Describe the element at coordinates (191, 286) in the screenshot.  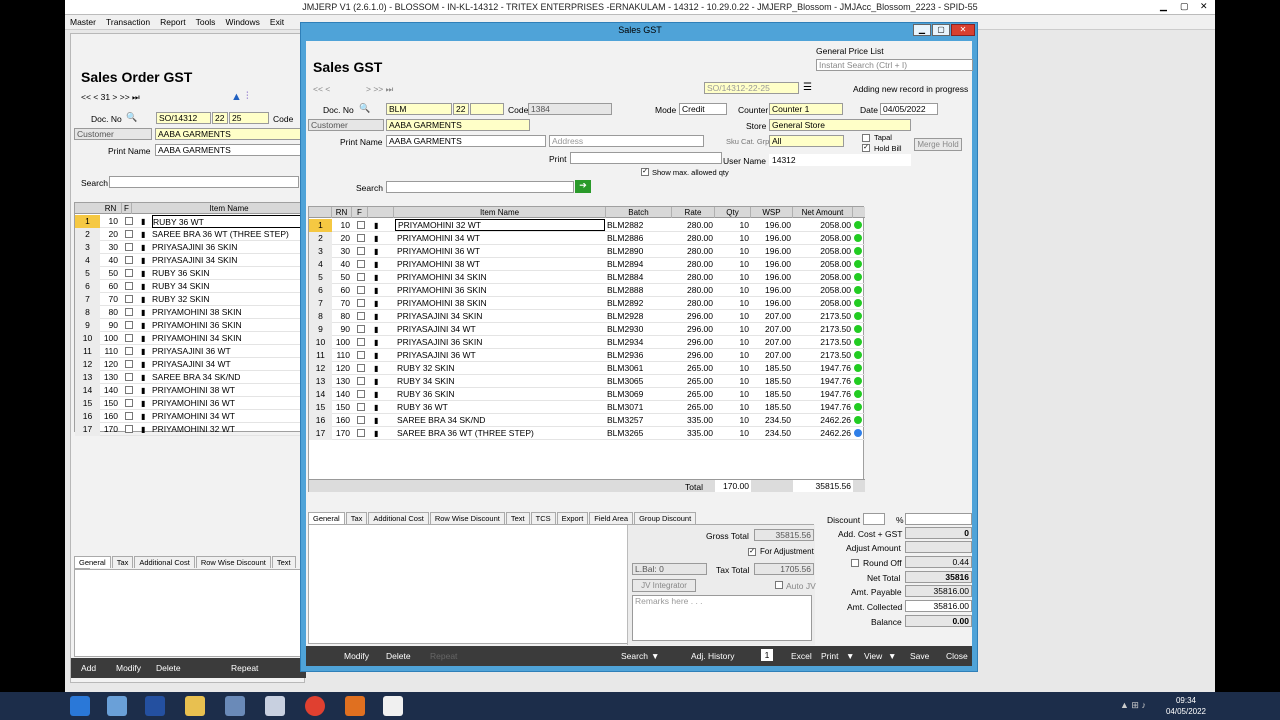
I see `table-row: 6 60 ▮ RUBY 34 SKIN` at that location.